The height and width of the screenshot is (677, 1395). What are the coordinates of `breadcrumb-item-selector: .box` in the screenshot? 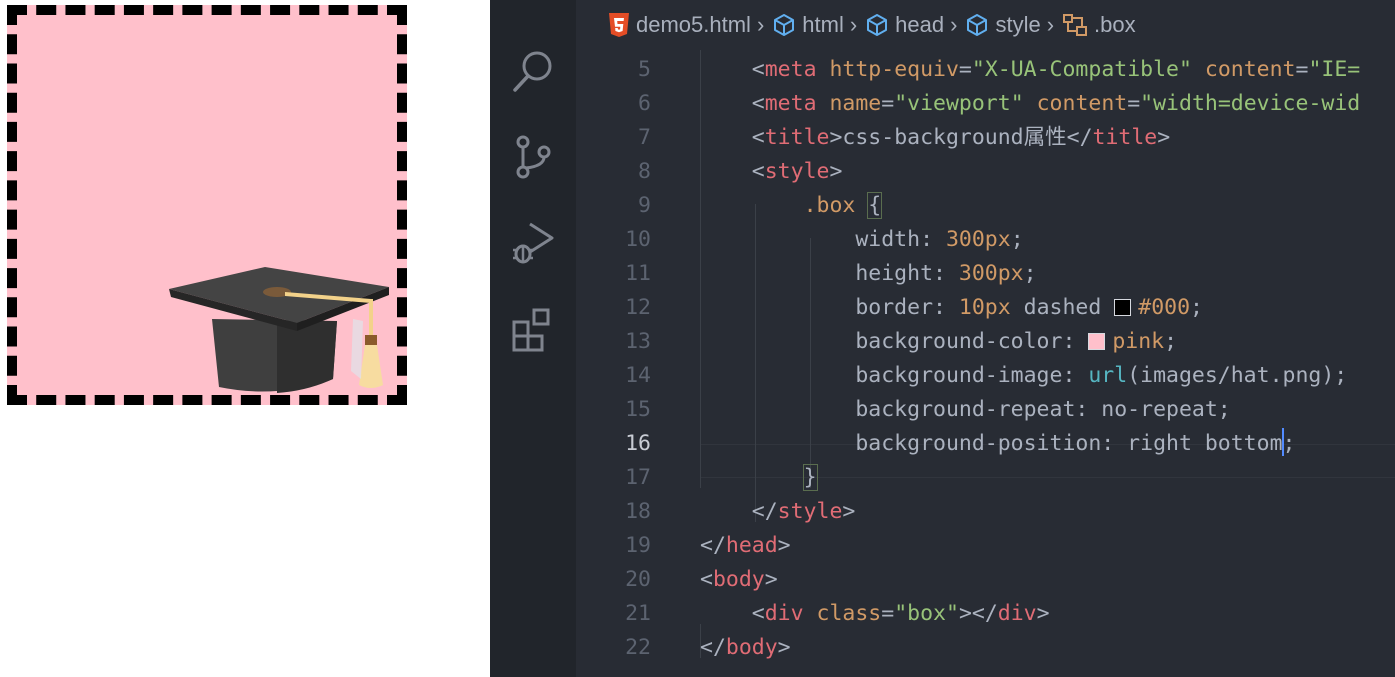 It's located at (1099, 25).